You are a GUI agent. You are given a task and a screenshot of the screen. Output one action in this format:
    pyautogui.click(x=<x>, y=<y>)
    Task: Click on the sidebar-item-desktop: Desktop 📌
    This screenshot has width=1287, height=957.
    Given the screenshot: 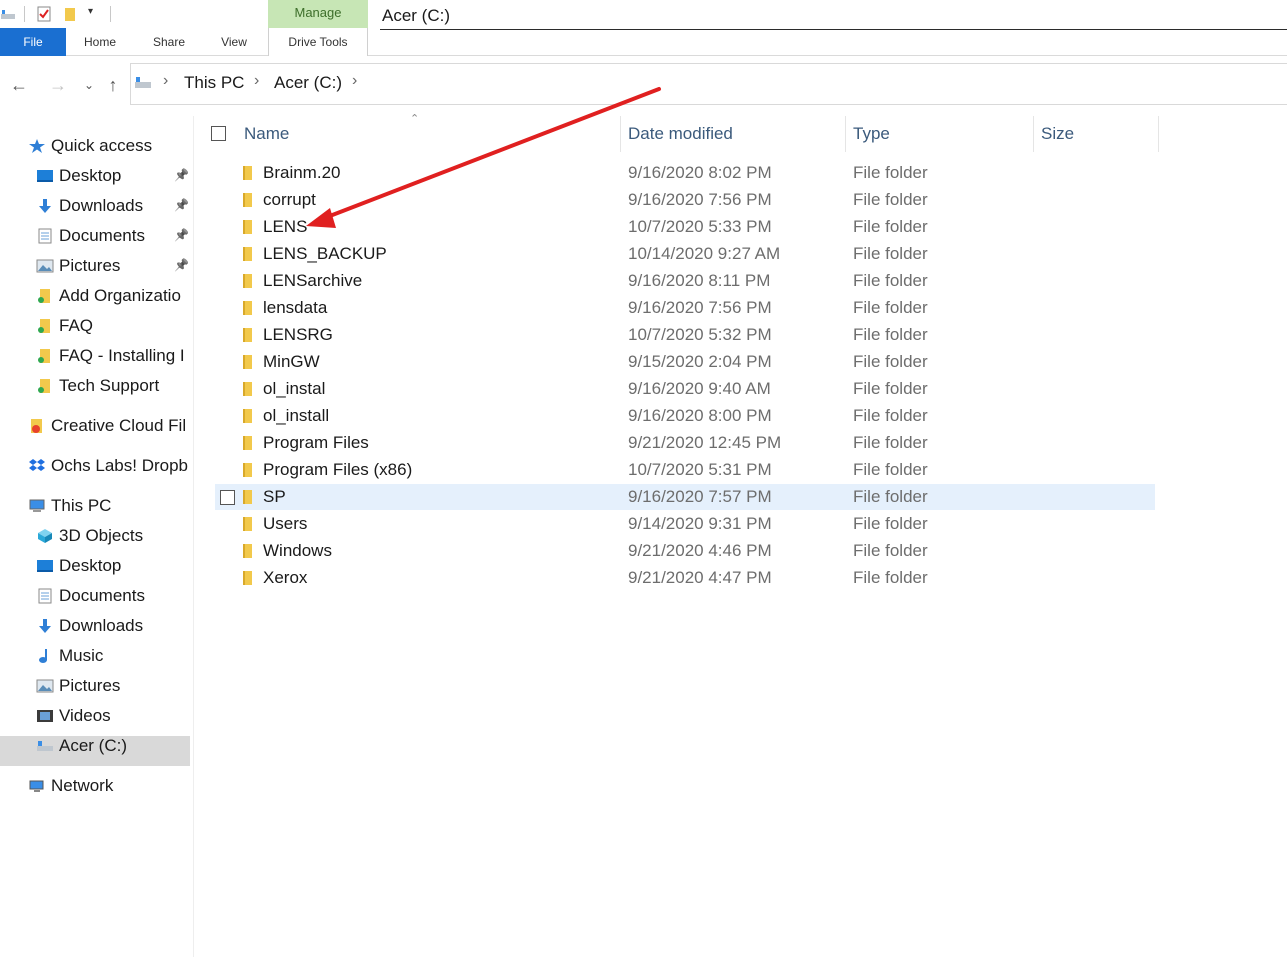 What is the action you would take?
    pyautogui.click(x=114, y=176)
    